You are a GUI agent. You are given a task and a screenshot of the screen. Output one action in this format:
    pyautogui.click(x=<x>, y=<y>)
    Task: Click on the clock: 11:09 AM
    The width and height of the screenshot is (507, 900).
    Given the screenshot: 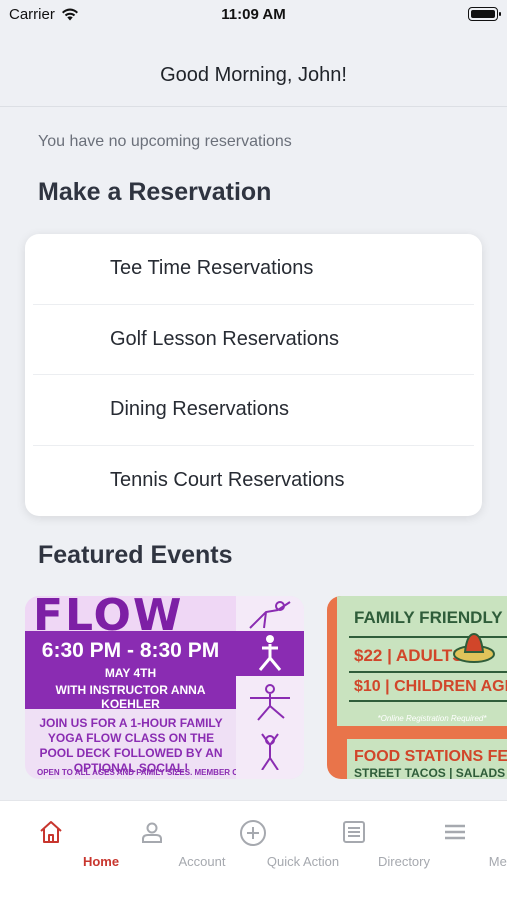 What is the action you would take?
    pyautogui.click(x=253, y=14)
    